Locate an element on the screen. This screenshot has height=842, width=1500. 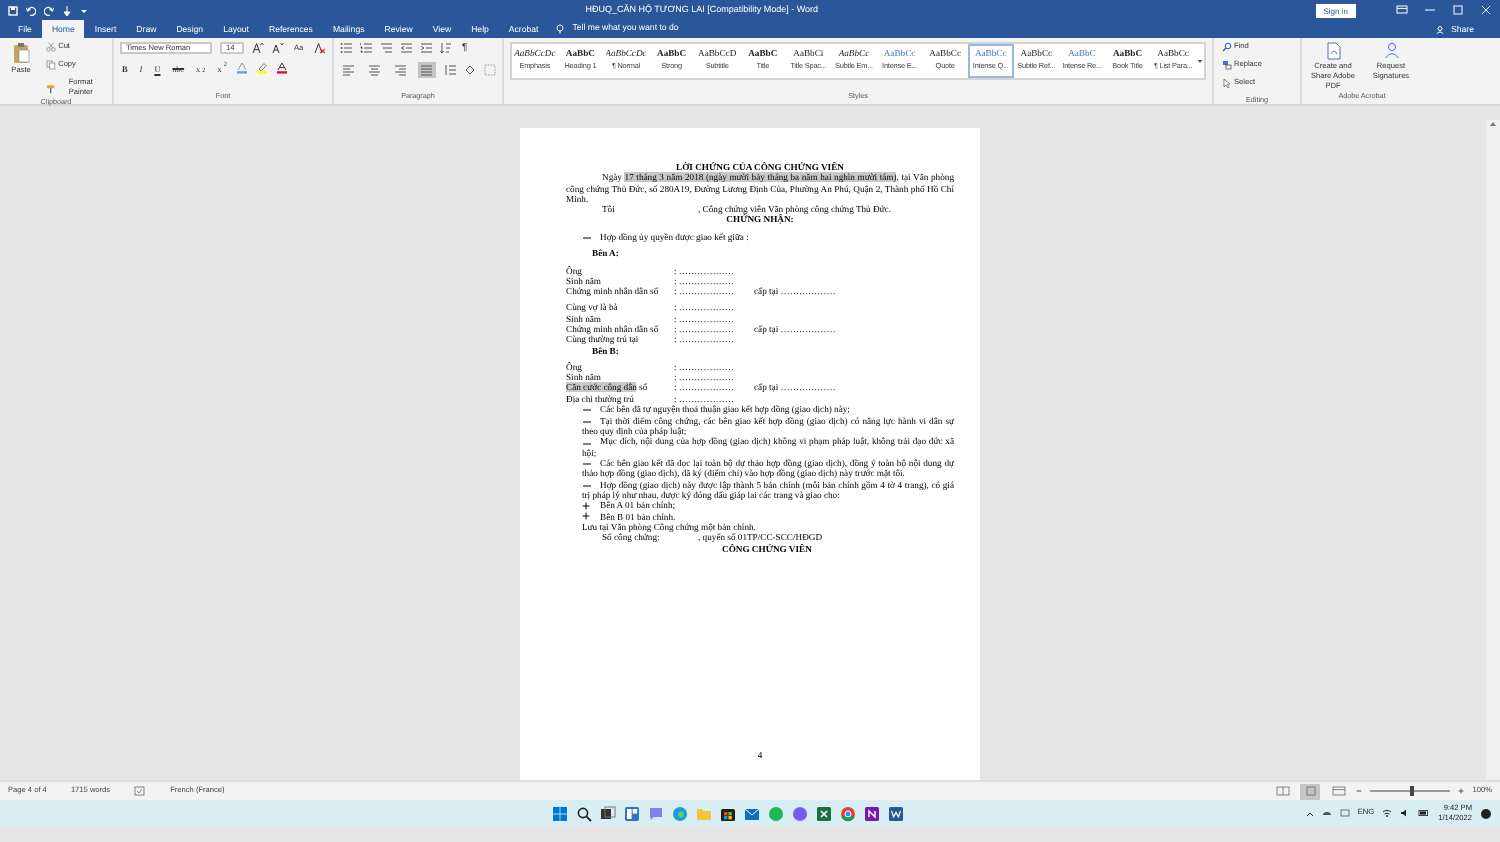
shrink-font-icon is located at coordinates (278, 48).